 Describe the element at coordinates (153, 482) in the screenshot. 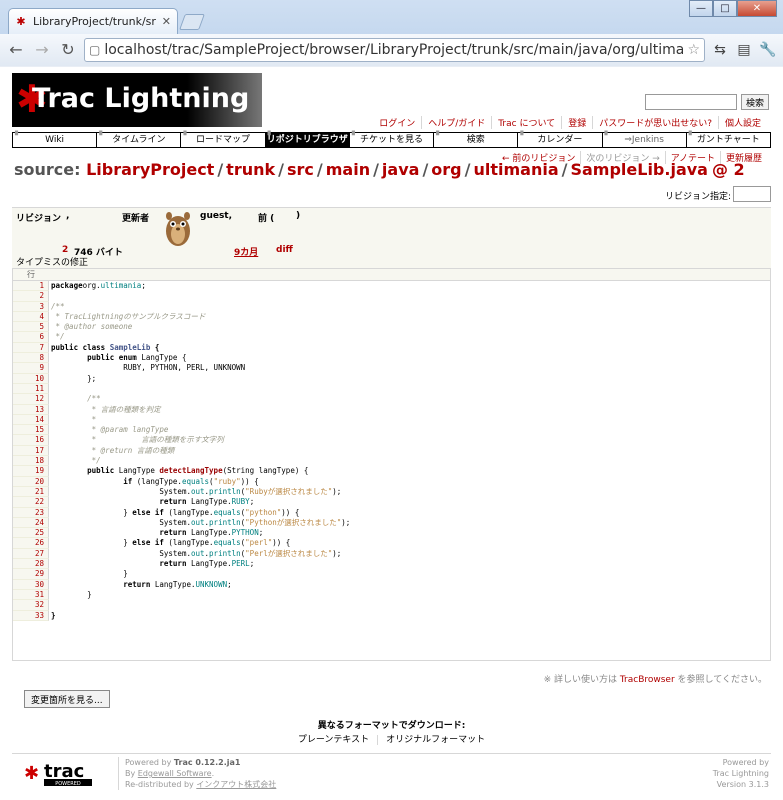

I see `line-content: if (langType.equals("ruby")) {` at that location.